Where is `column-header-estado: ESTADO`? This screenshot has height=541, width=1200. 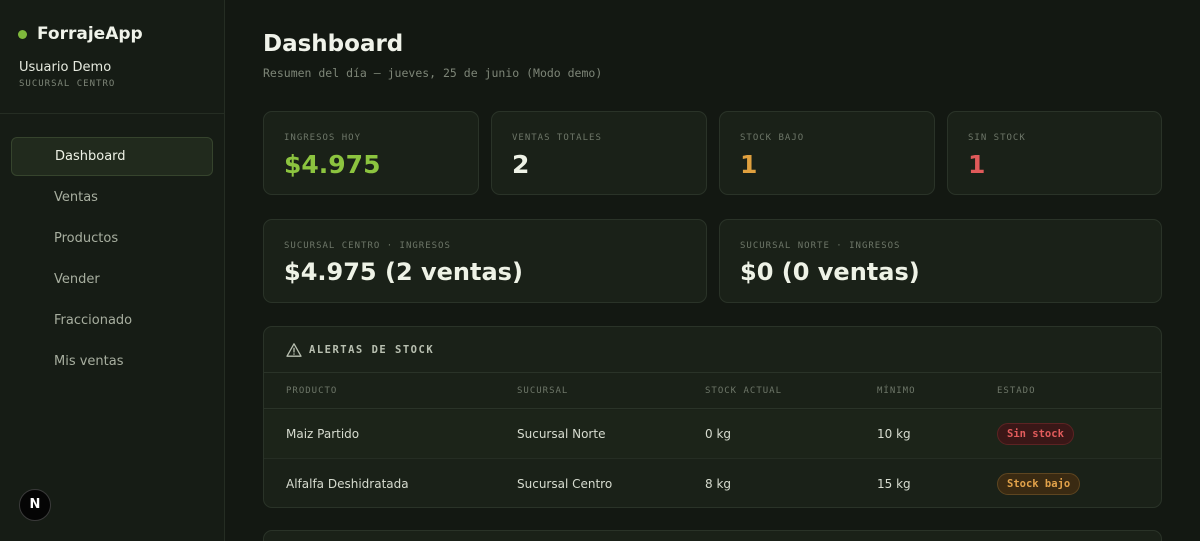 column-header-estado: ESTADO is located at coordinates (1016, 391).